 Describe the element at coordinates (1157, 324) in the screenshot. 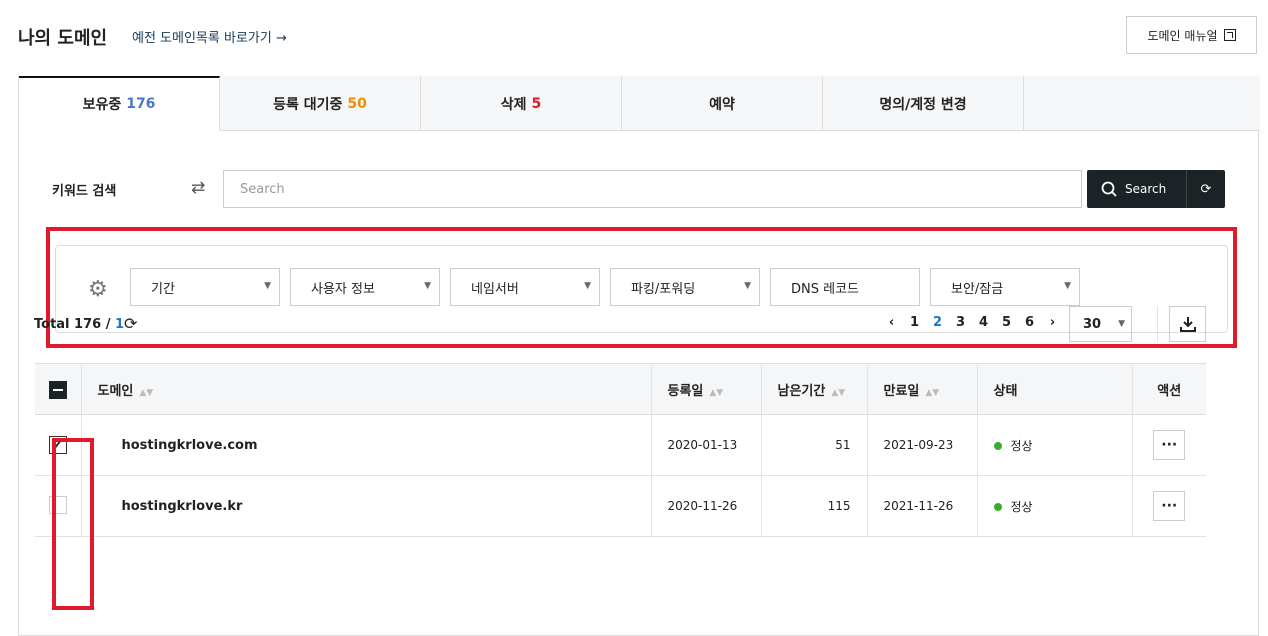

I see `divider` at that location.